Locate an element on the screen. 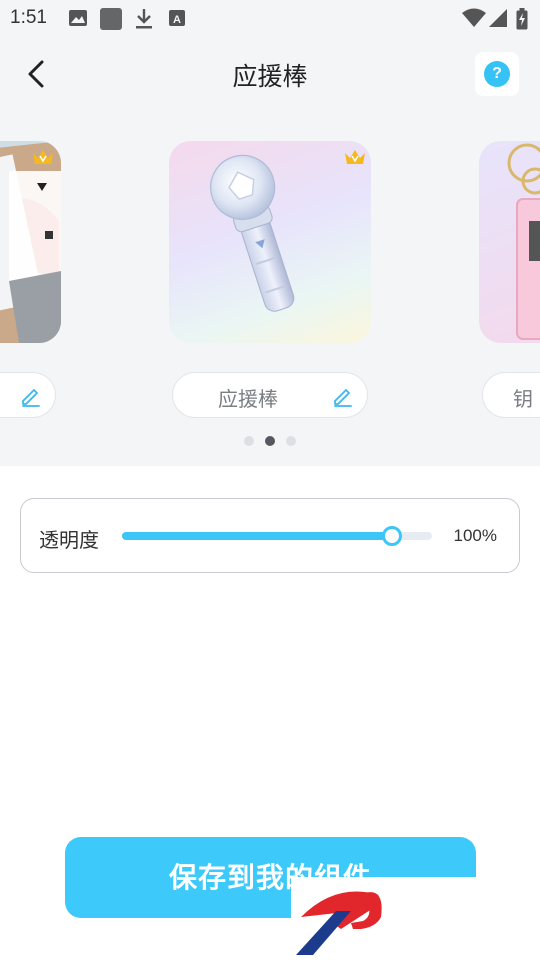 The width and height of the screenshot is (540, 960). svg-text: A is located at coordinates (177, 20).